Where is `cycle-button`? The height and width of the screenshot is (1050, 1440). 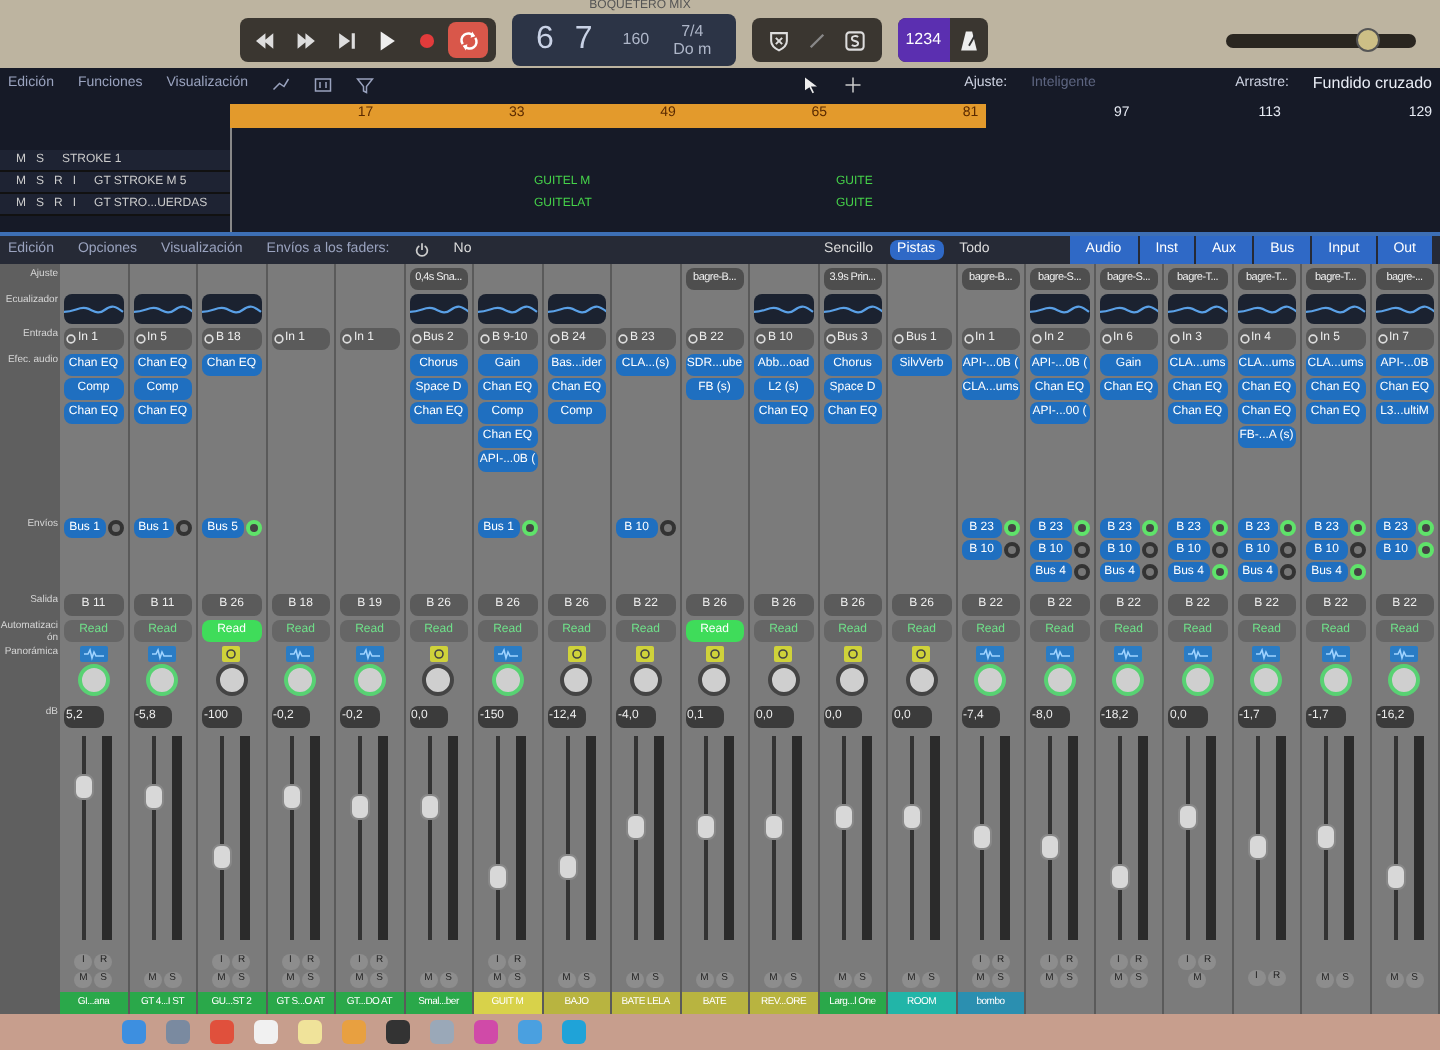 cycle-button is located at coordinates (468, 40).